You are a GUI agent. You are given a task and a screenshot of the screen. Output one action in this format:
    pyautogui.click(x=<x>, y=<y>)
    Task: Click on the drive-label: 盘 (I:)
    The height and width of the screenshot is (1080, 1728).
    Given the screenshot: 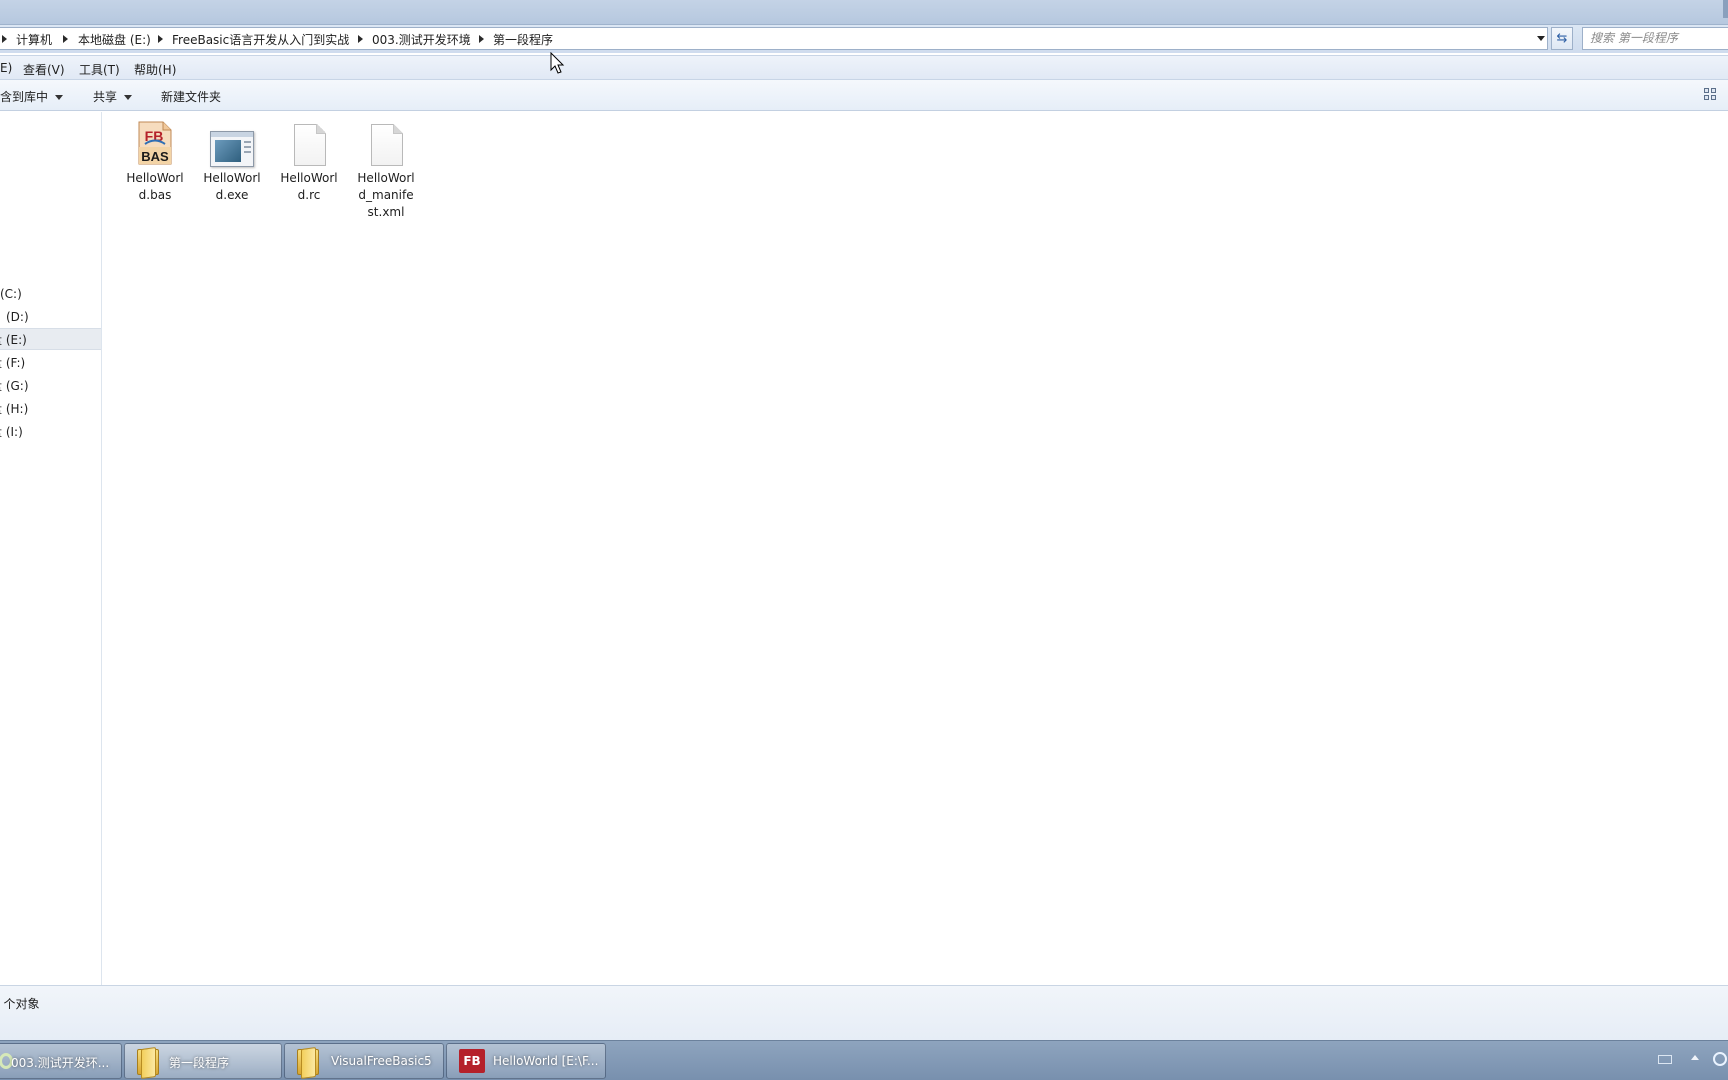 What is the action you would take?
    pyautogui.click(x=11, y=432)
    